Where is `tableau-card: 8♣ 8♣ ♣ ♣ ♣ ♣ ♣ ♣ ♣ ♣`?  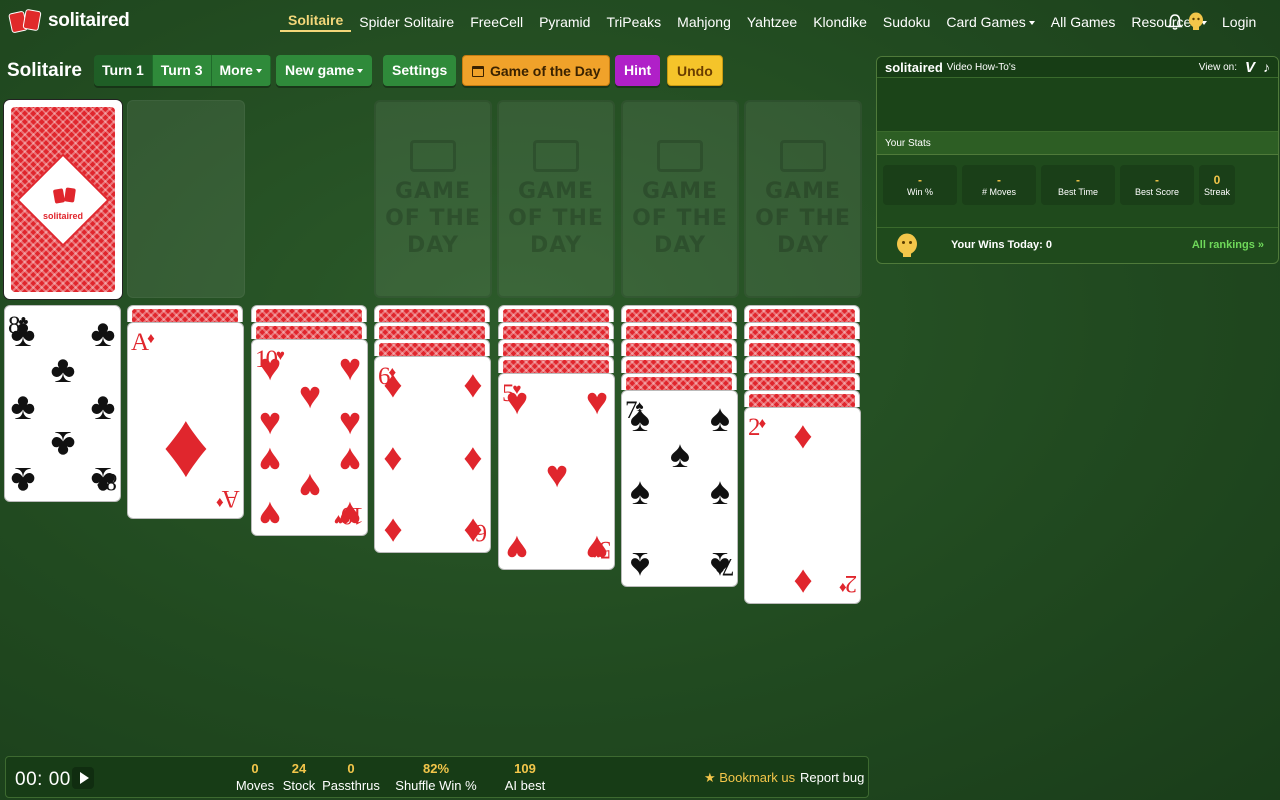 tableau-card: 8♣ 8♣ ♣ ♣ ♣ ♣ ♣ ♣ ♣ ♣ is located at coordinates (62, 403).